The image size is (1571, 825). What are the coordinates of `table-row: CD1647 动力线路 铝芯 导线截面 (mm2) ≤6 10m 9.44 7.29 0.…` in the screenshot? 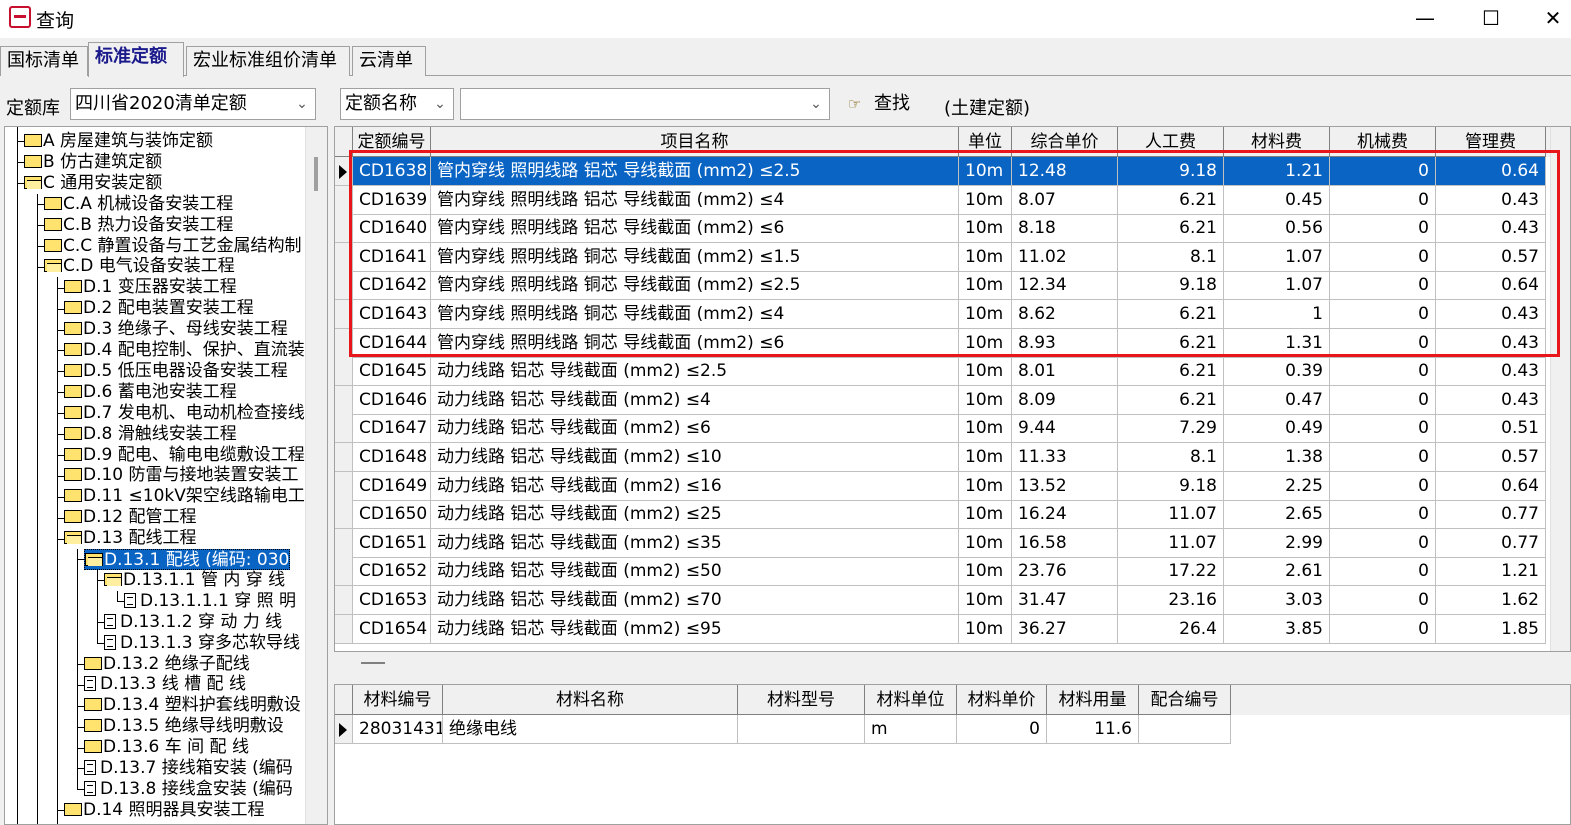 It's located at (952, 429).